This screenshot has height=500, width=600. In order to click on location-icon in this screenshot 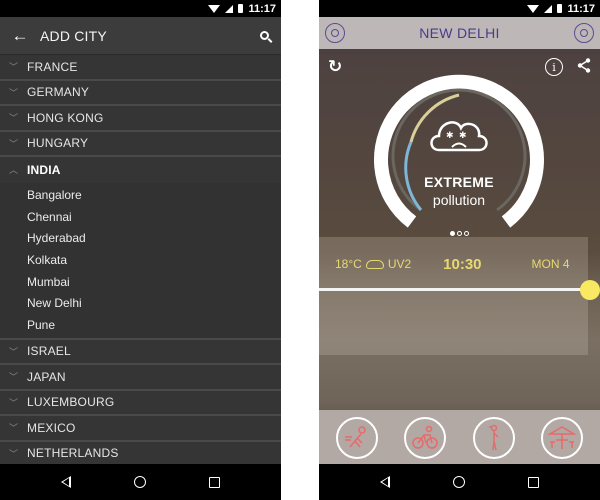, I will do `click(335, 33)`.